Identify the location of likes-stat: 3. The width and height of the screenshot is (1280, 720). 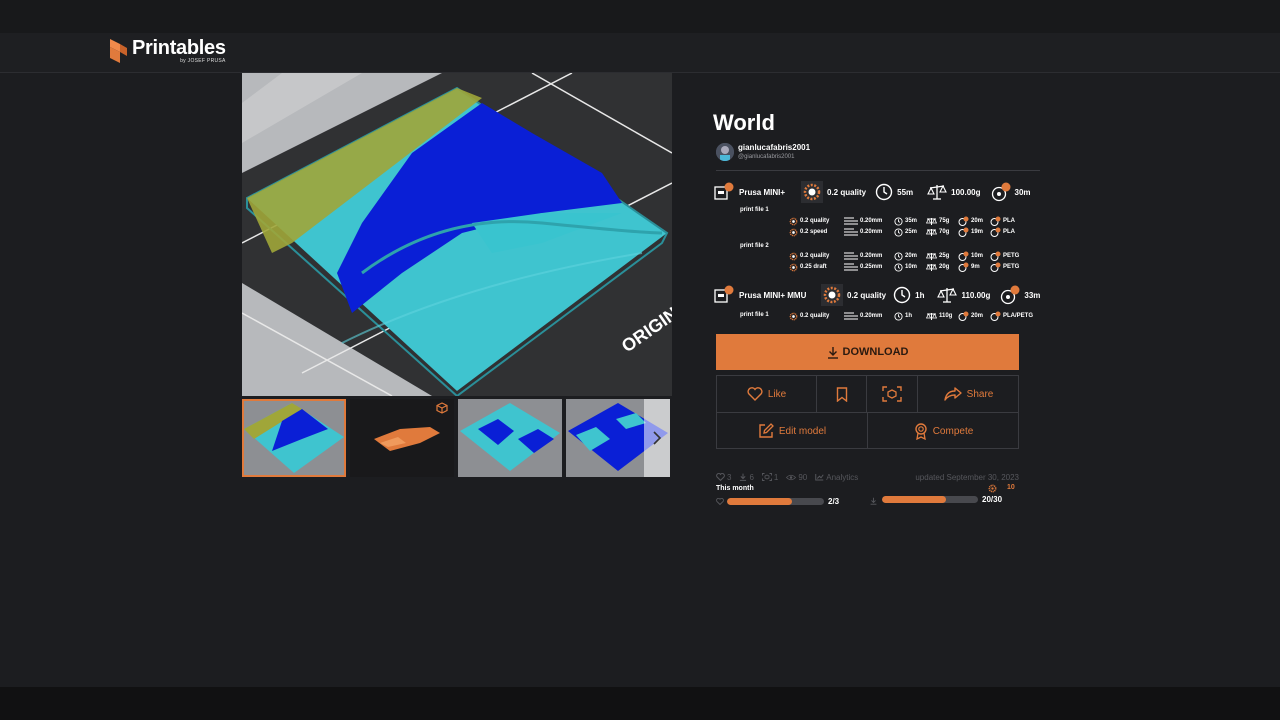
(723, 477).